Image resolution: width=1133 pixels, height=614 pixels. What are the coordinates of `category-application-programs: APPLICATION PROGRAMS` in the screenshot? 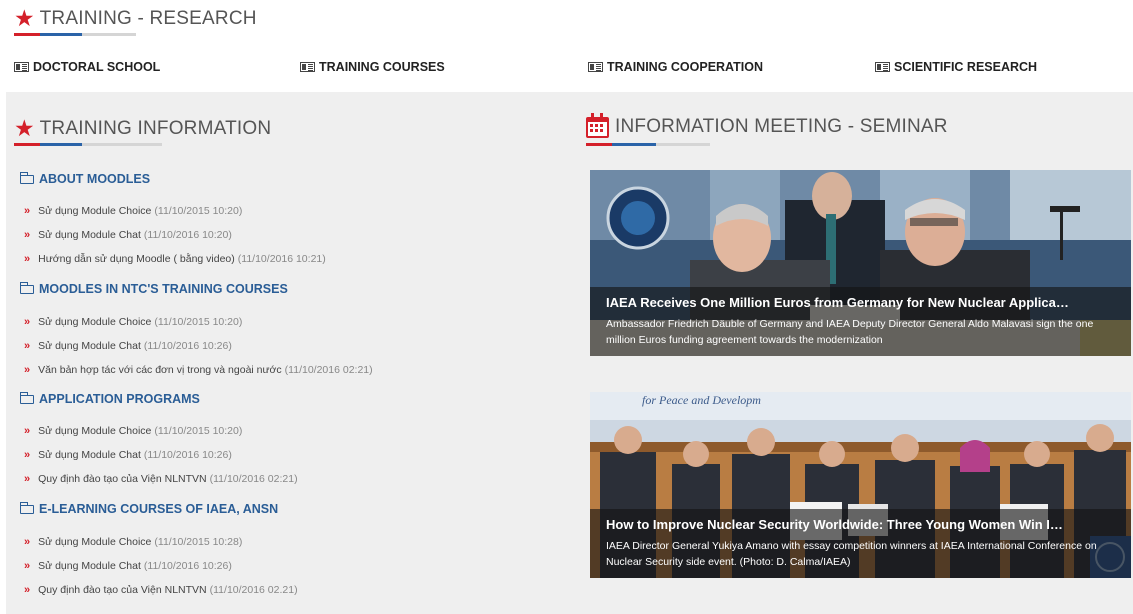 It's located at (109, 398).